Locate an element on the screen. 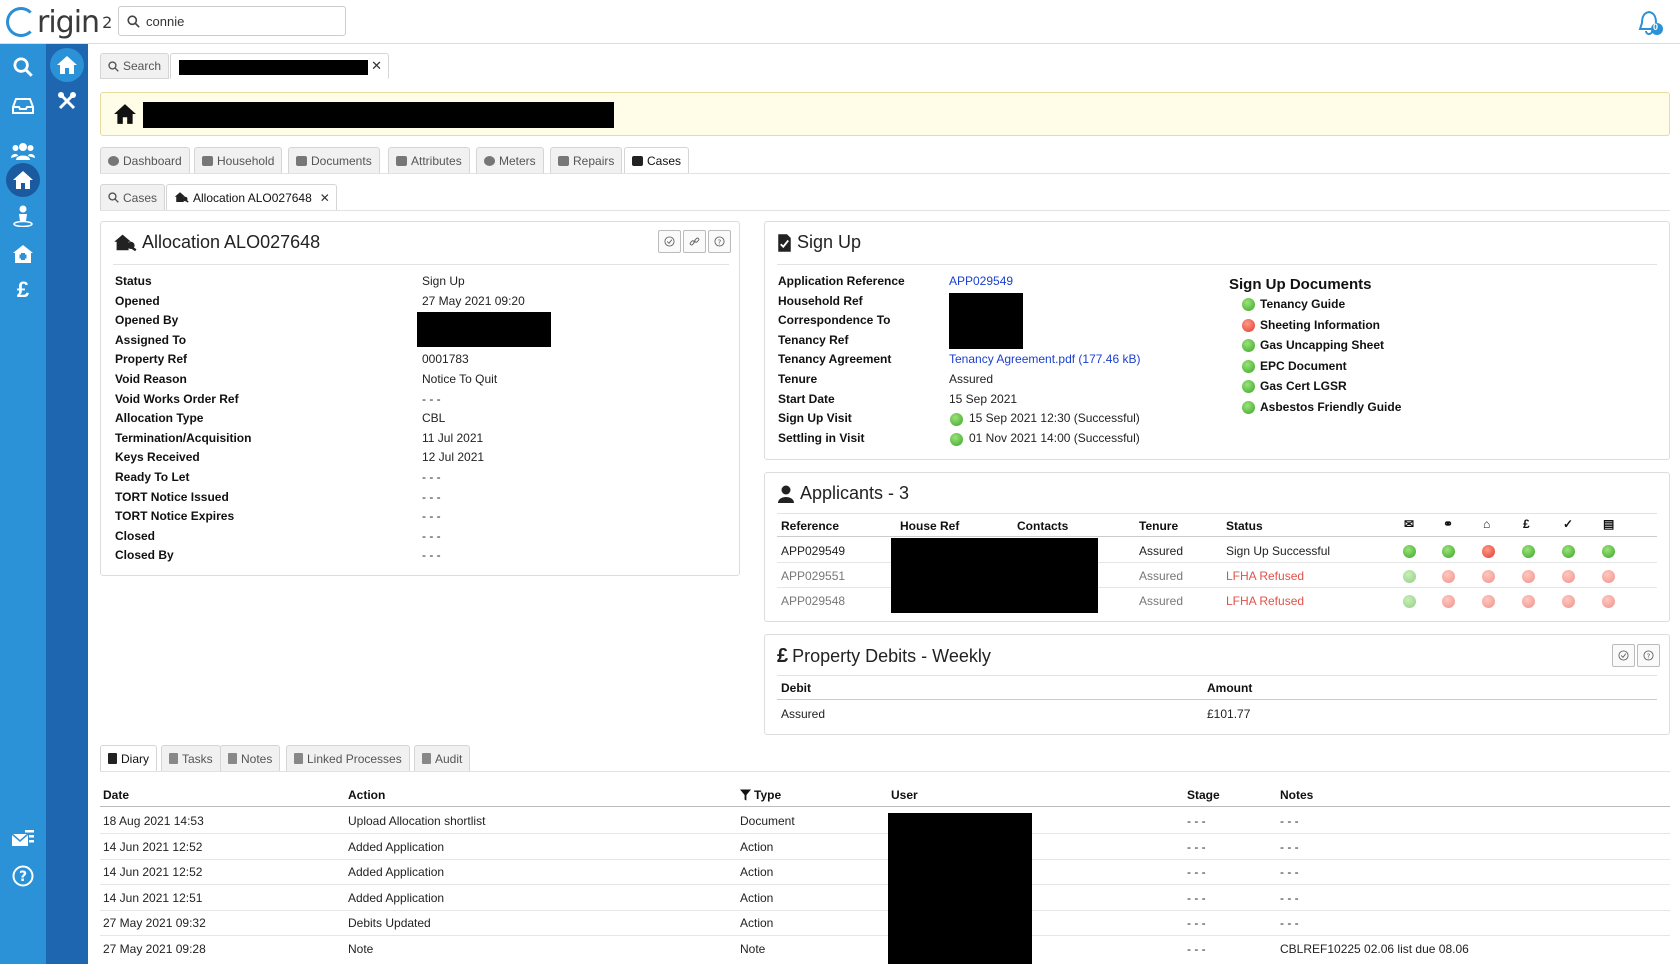 This screenshot has width=1680, height=964. document-icon: ▤ is located at coordinates (1609, 524).